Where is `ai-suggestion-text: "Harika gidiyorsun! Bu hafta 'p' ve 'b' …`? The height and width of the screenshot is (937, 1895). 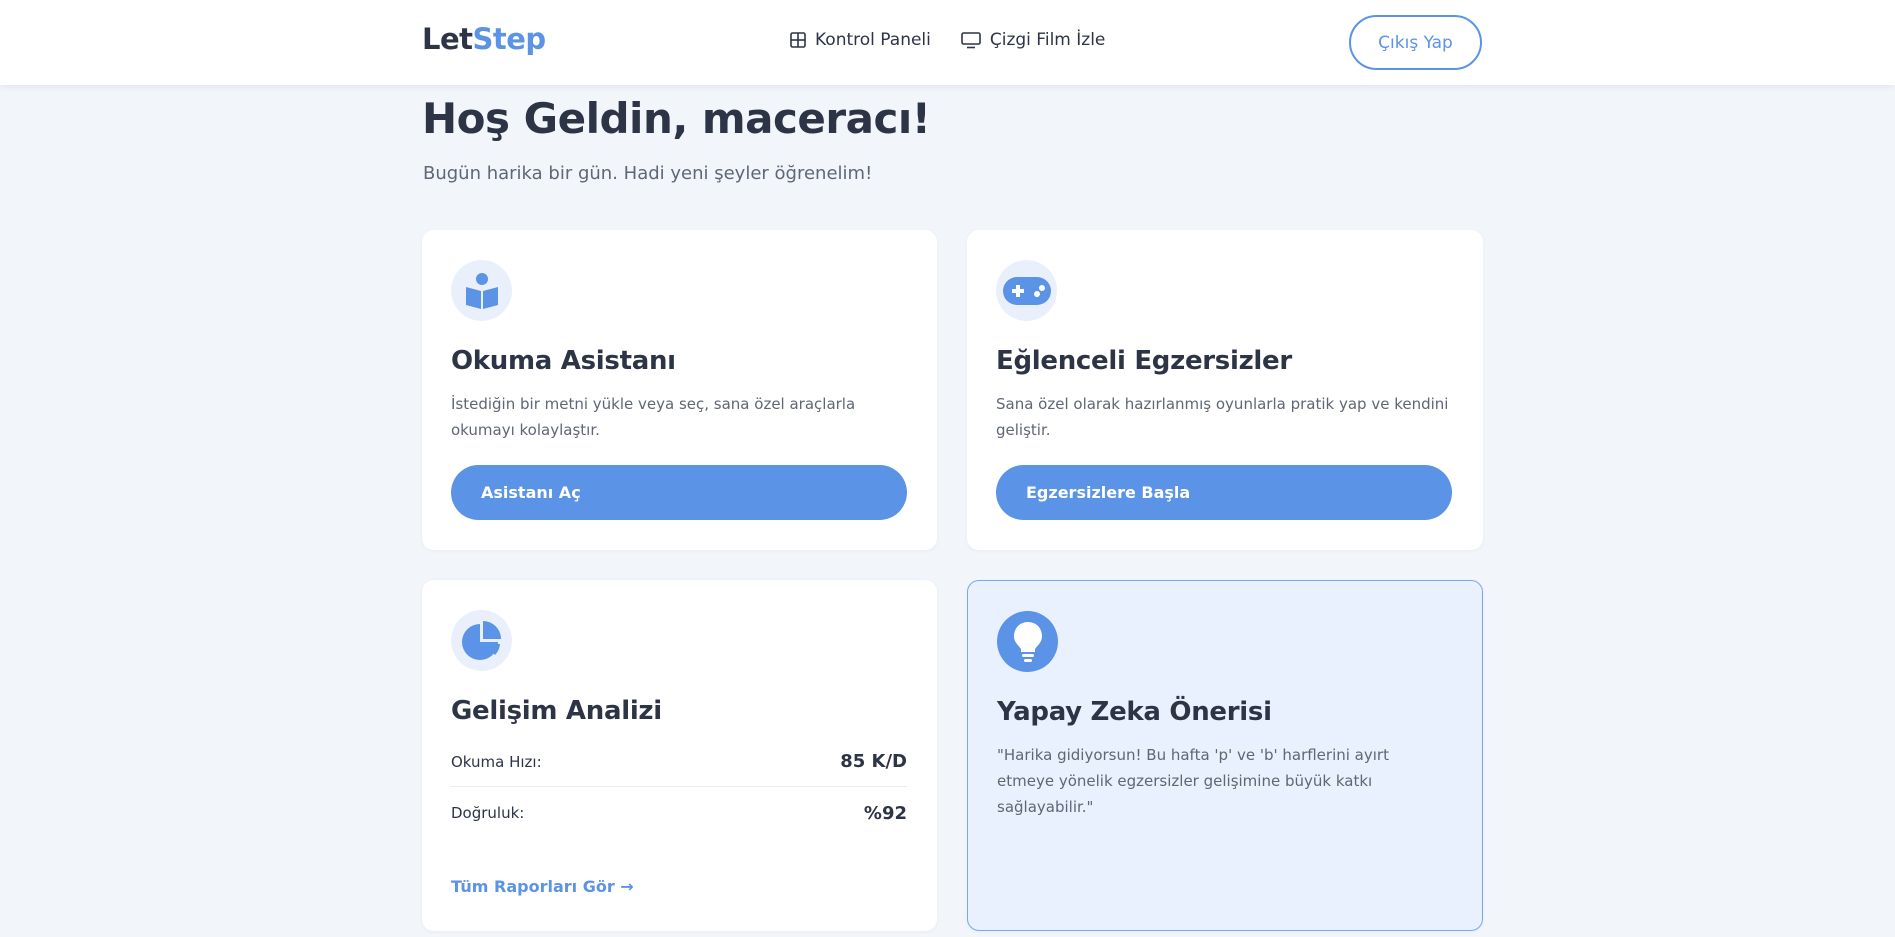
ai-suggestion-text: "Harika gidiyorsun! Bu hafta 'p' ve 'b' … is located at coordinates (1193, 781).